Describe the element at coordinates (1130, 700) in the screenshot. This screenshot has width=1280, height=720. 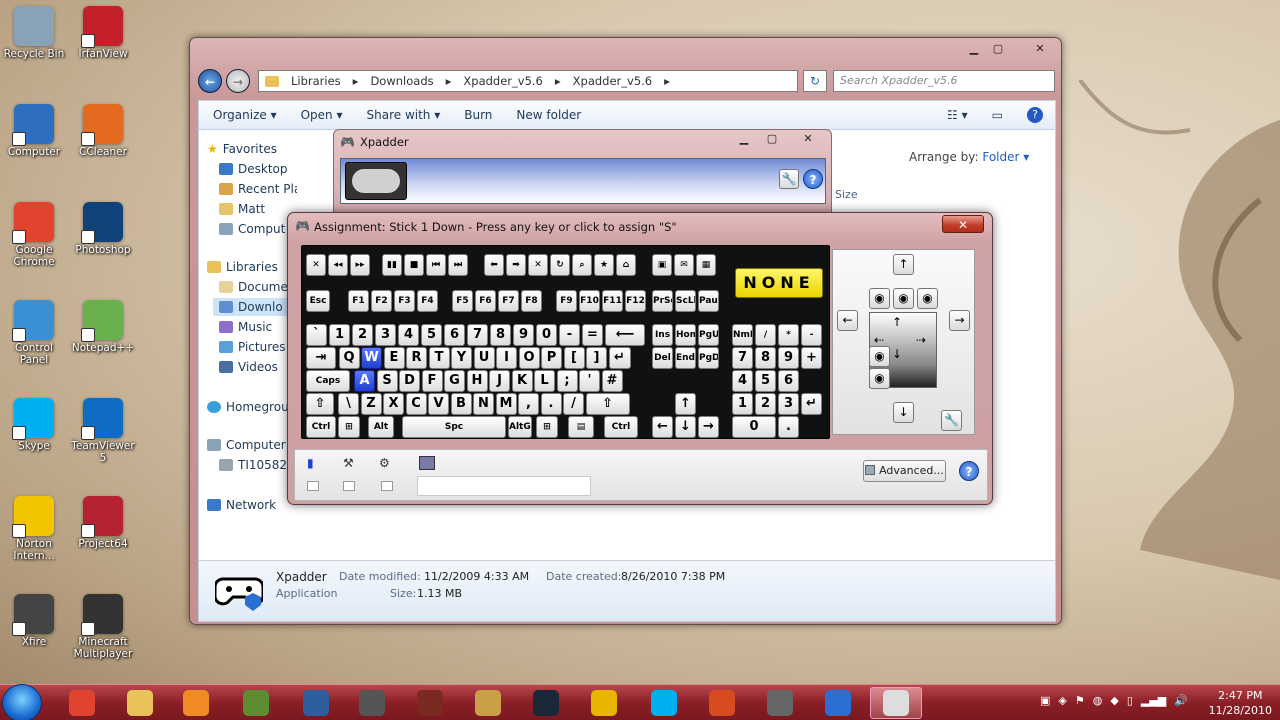
I see `battery-icon: ▯` at that location.